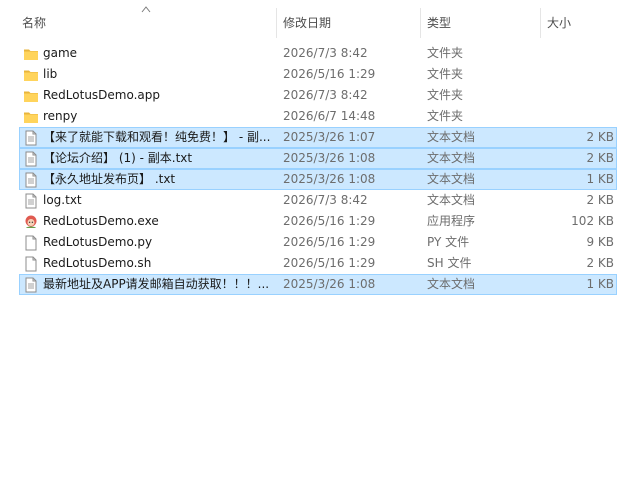 The height and width of the screenshot is (482, 622). I want to click on file-size: 102 KB, so click(592, 221).